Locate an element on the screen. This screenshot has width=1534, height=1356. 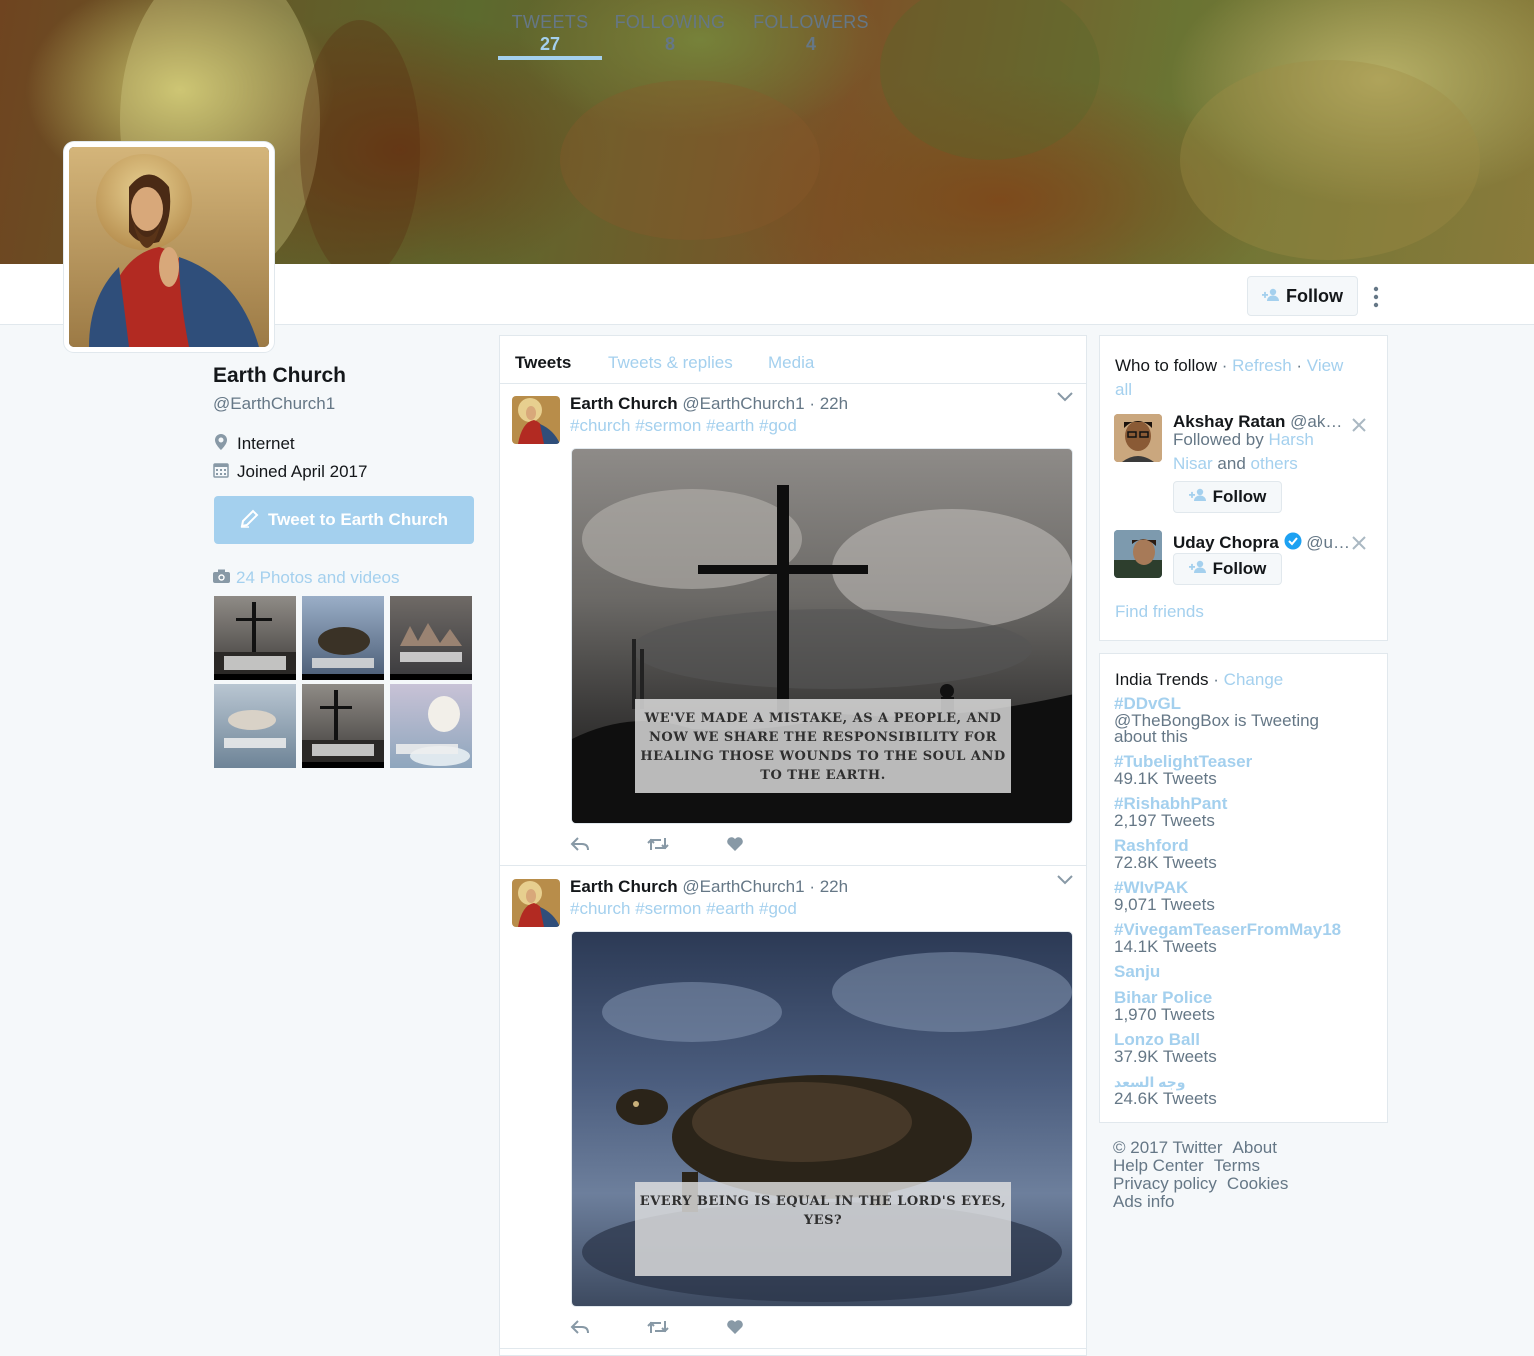
profile-name: Earth Church is located at coordinates (279, 376).